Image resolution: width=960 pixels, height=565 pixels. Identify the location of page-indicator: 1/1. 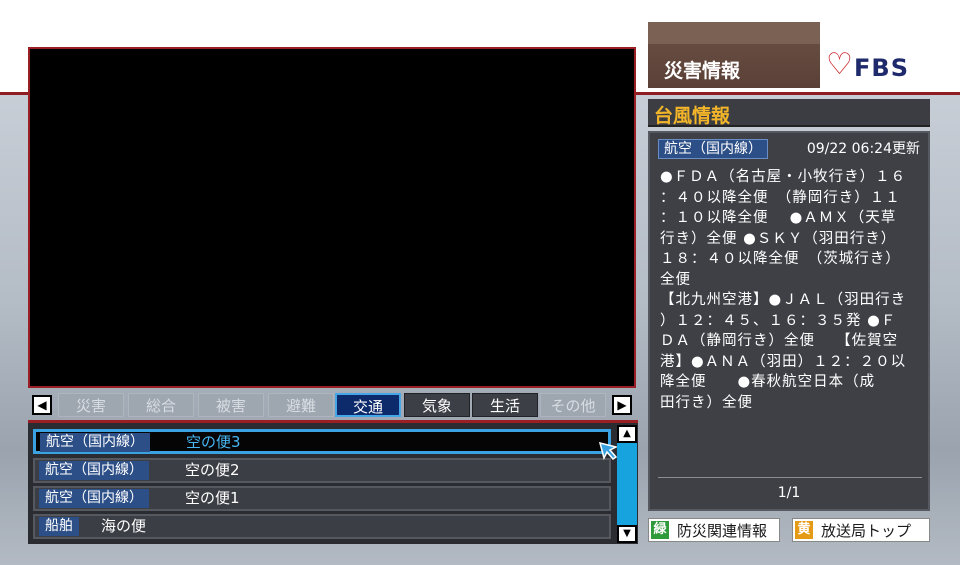
(789, 493).